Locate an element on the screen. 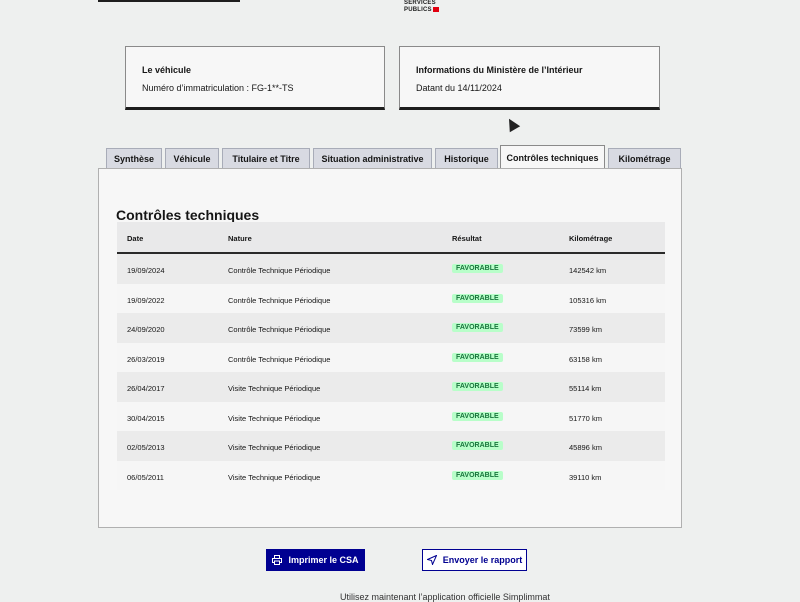 The height and width of the screenshot is (602, 800). mouse-cursor-icon is located at coordinates (512, 124).